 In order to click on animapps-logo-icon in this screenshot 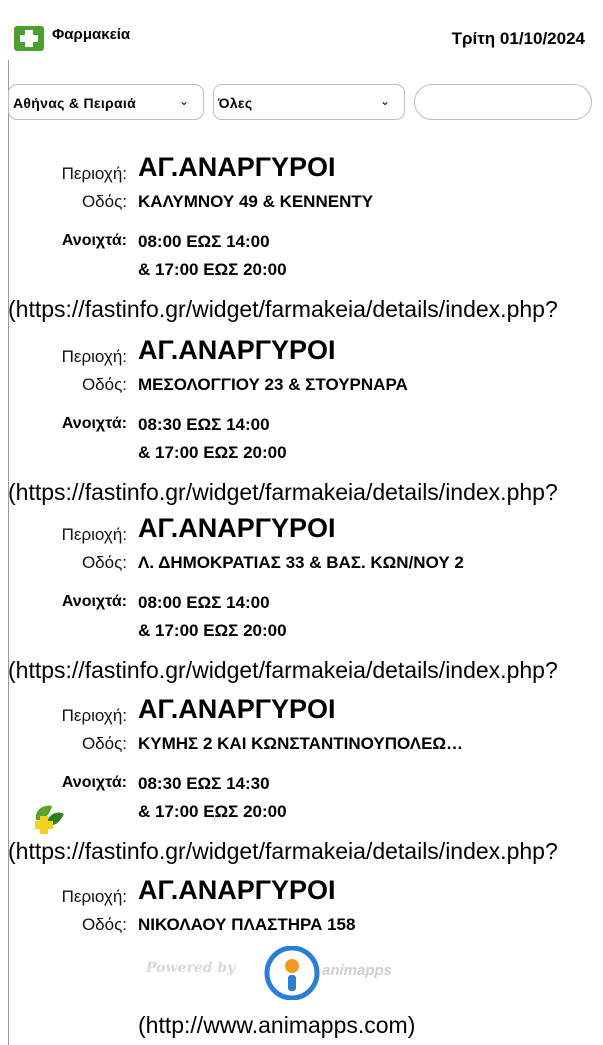, I will do `click(292, 973)`.